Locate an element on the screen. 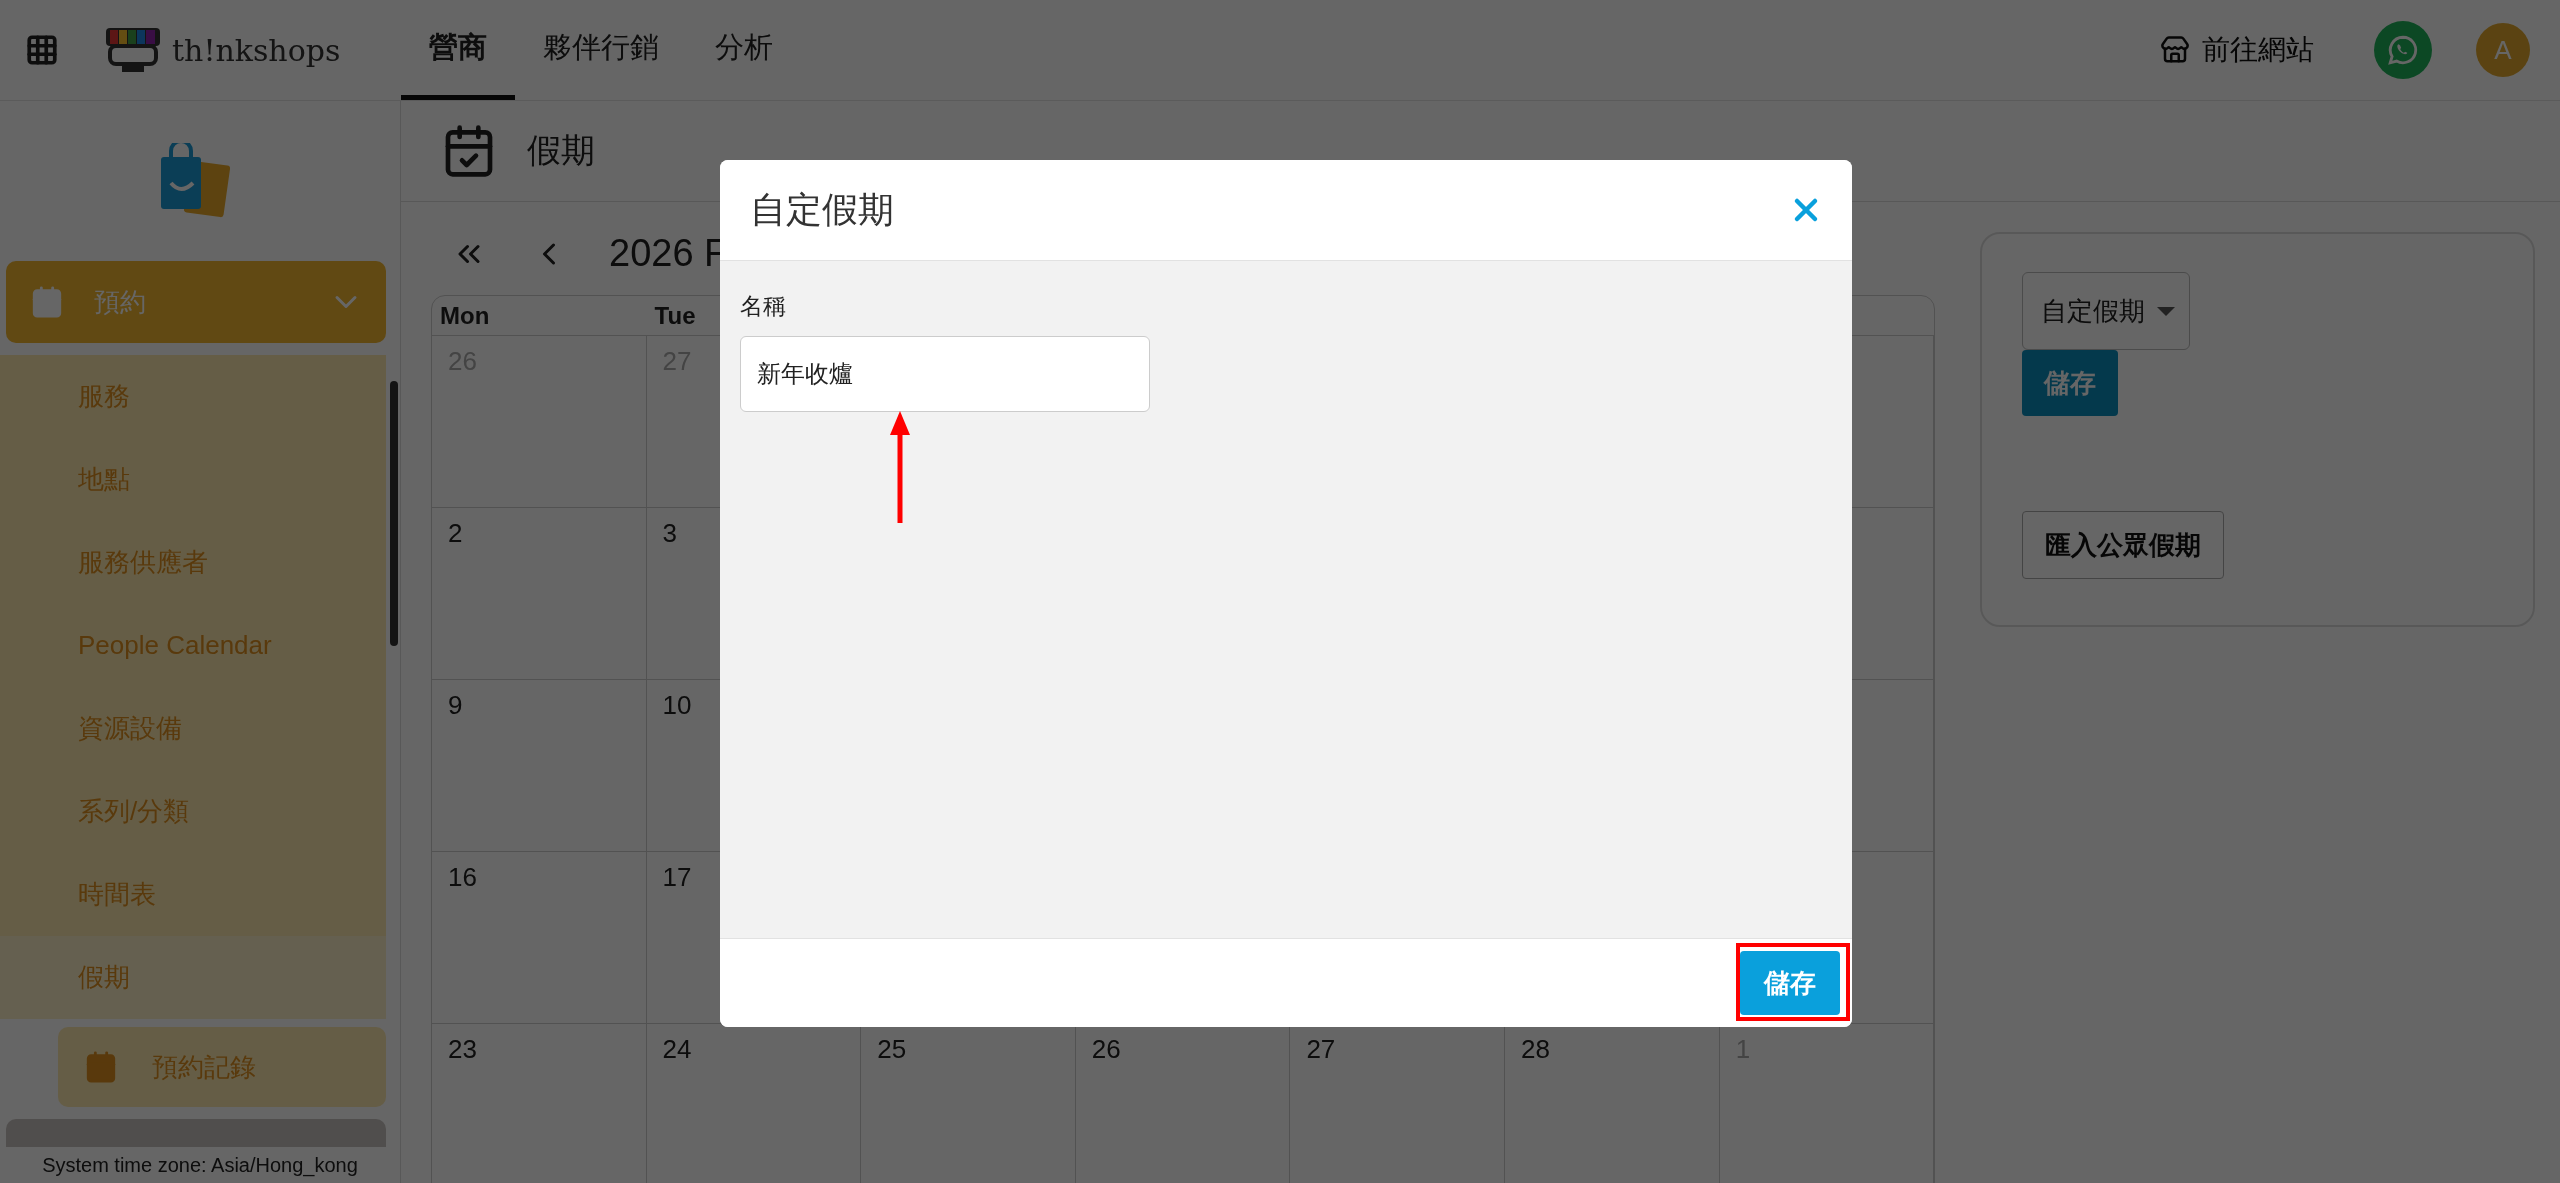 The height and width of the screenshot is (1183, 2560). group-label: 預約 is located at coordinates (120, 302).